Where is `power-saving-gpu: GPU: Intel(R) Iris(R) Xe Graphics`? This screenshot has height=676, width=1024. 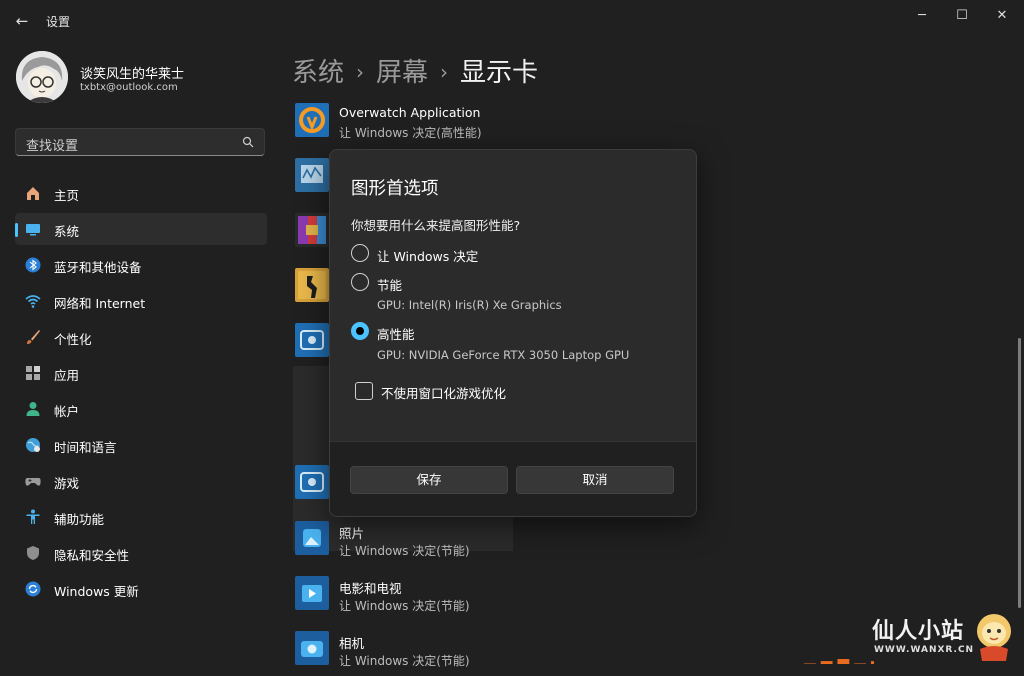 power-saving-gpu: GPU: Intel(R) Iris(R) Xe Graphics is located at coordinates (469, 305).